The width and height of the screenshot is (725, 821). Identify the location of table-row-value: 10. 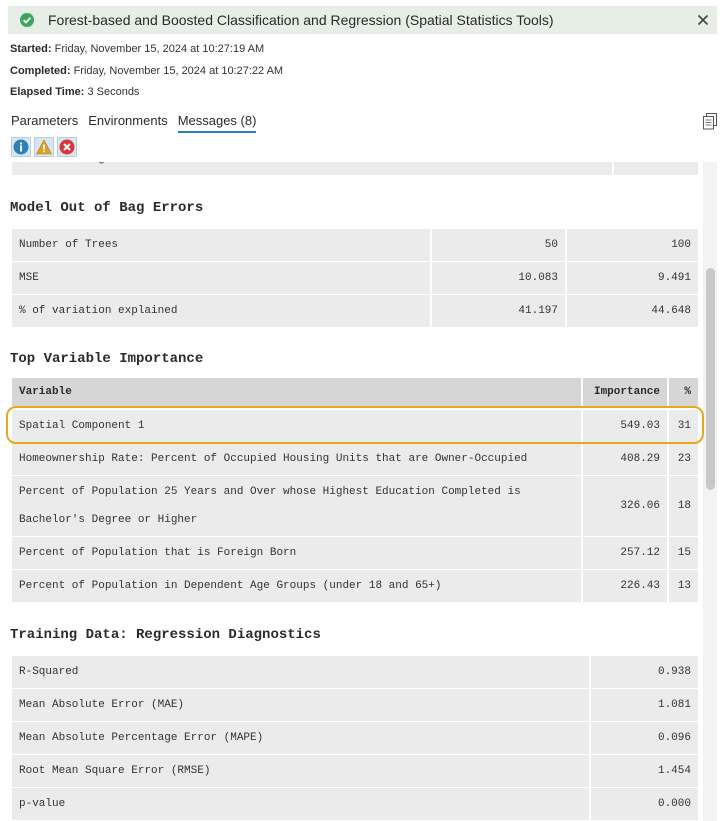
(656, 168).